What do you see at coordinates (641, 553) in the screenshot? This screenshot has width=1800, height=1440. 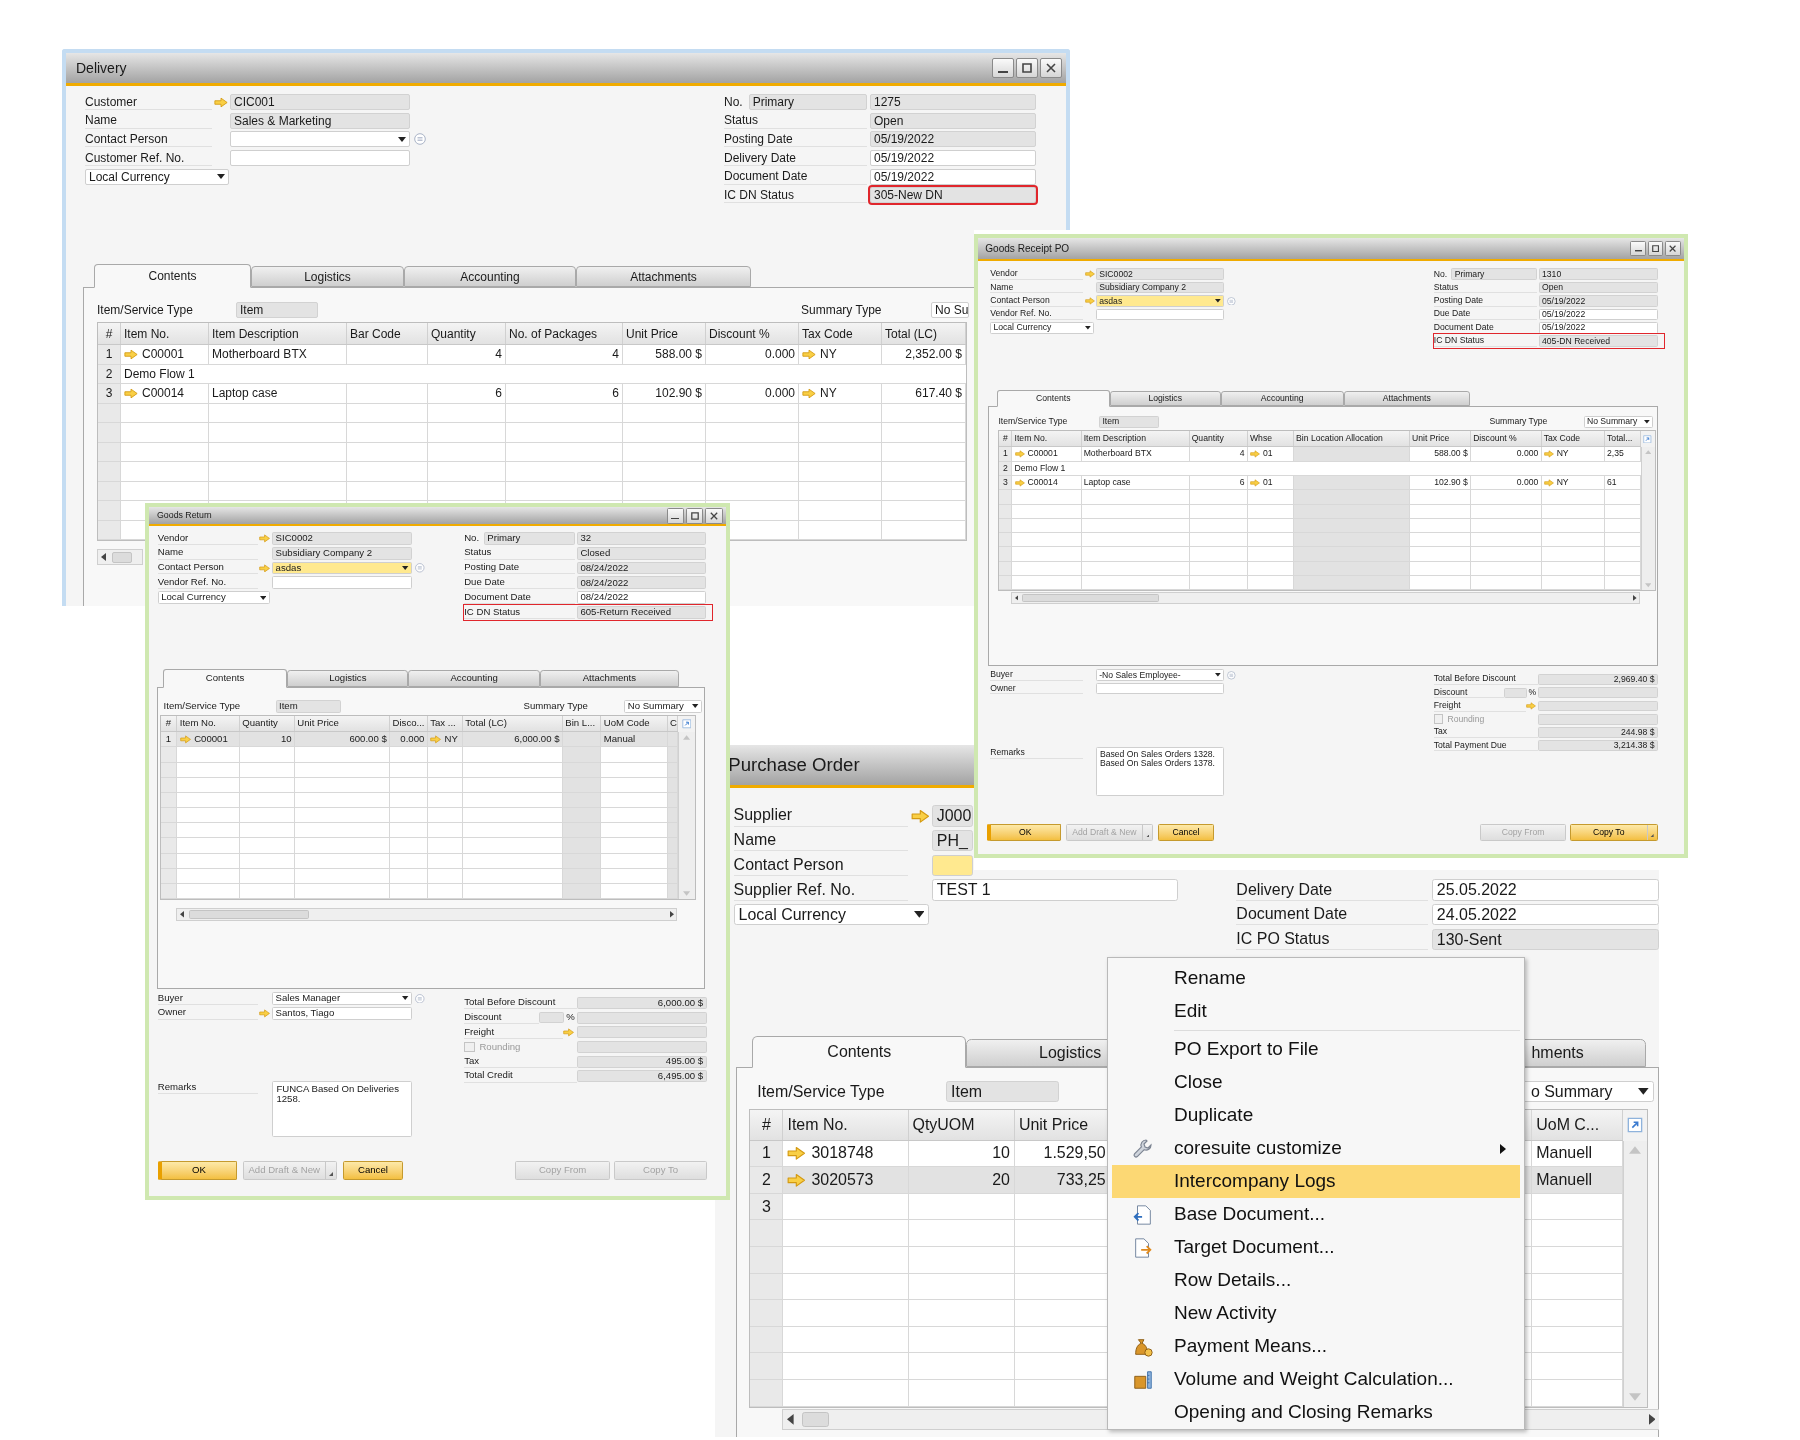 I see `readonly-field: Closed` at bounding box center [641, 553].